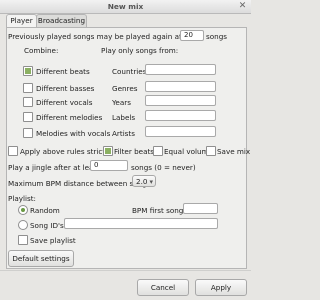  What do you see at coordinates (200, 208) in the screenshot?
I see `bpm-first-song-input` at bounding box center [200, 208].